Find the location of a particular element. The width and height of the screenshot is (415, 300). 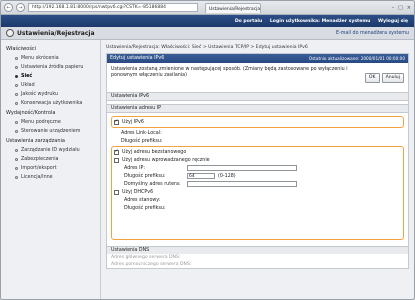

default-router-input is located at coordinates (242, 184).